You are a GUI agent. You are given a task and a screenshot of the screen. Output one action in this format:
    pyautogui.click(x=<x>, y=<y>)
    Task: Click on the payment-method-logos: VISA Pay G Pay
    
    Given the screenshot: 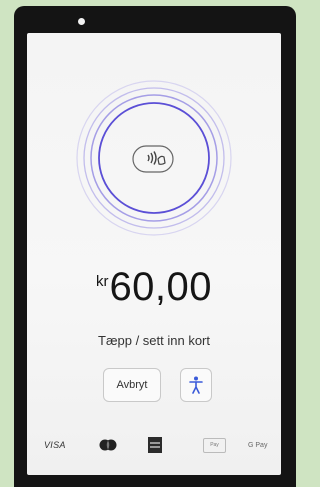 What is the action you would take?
    pyautogui.click(x=154, y=445)
    